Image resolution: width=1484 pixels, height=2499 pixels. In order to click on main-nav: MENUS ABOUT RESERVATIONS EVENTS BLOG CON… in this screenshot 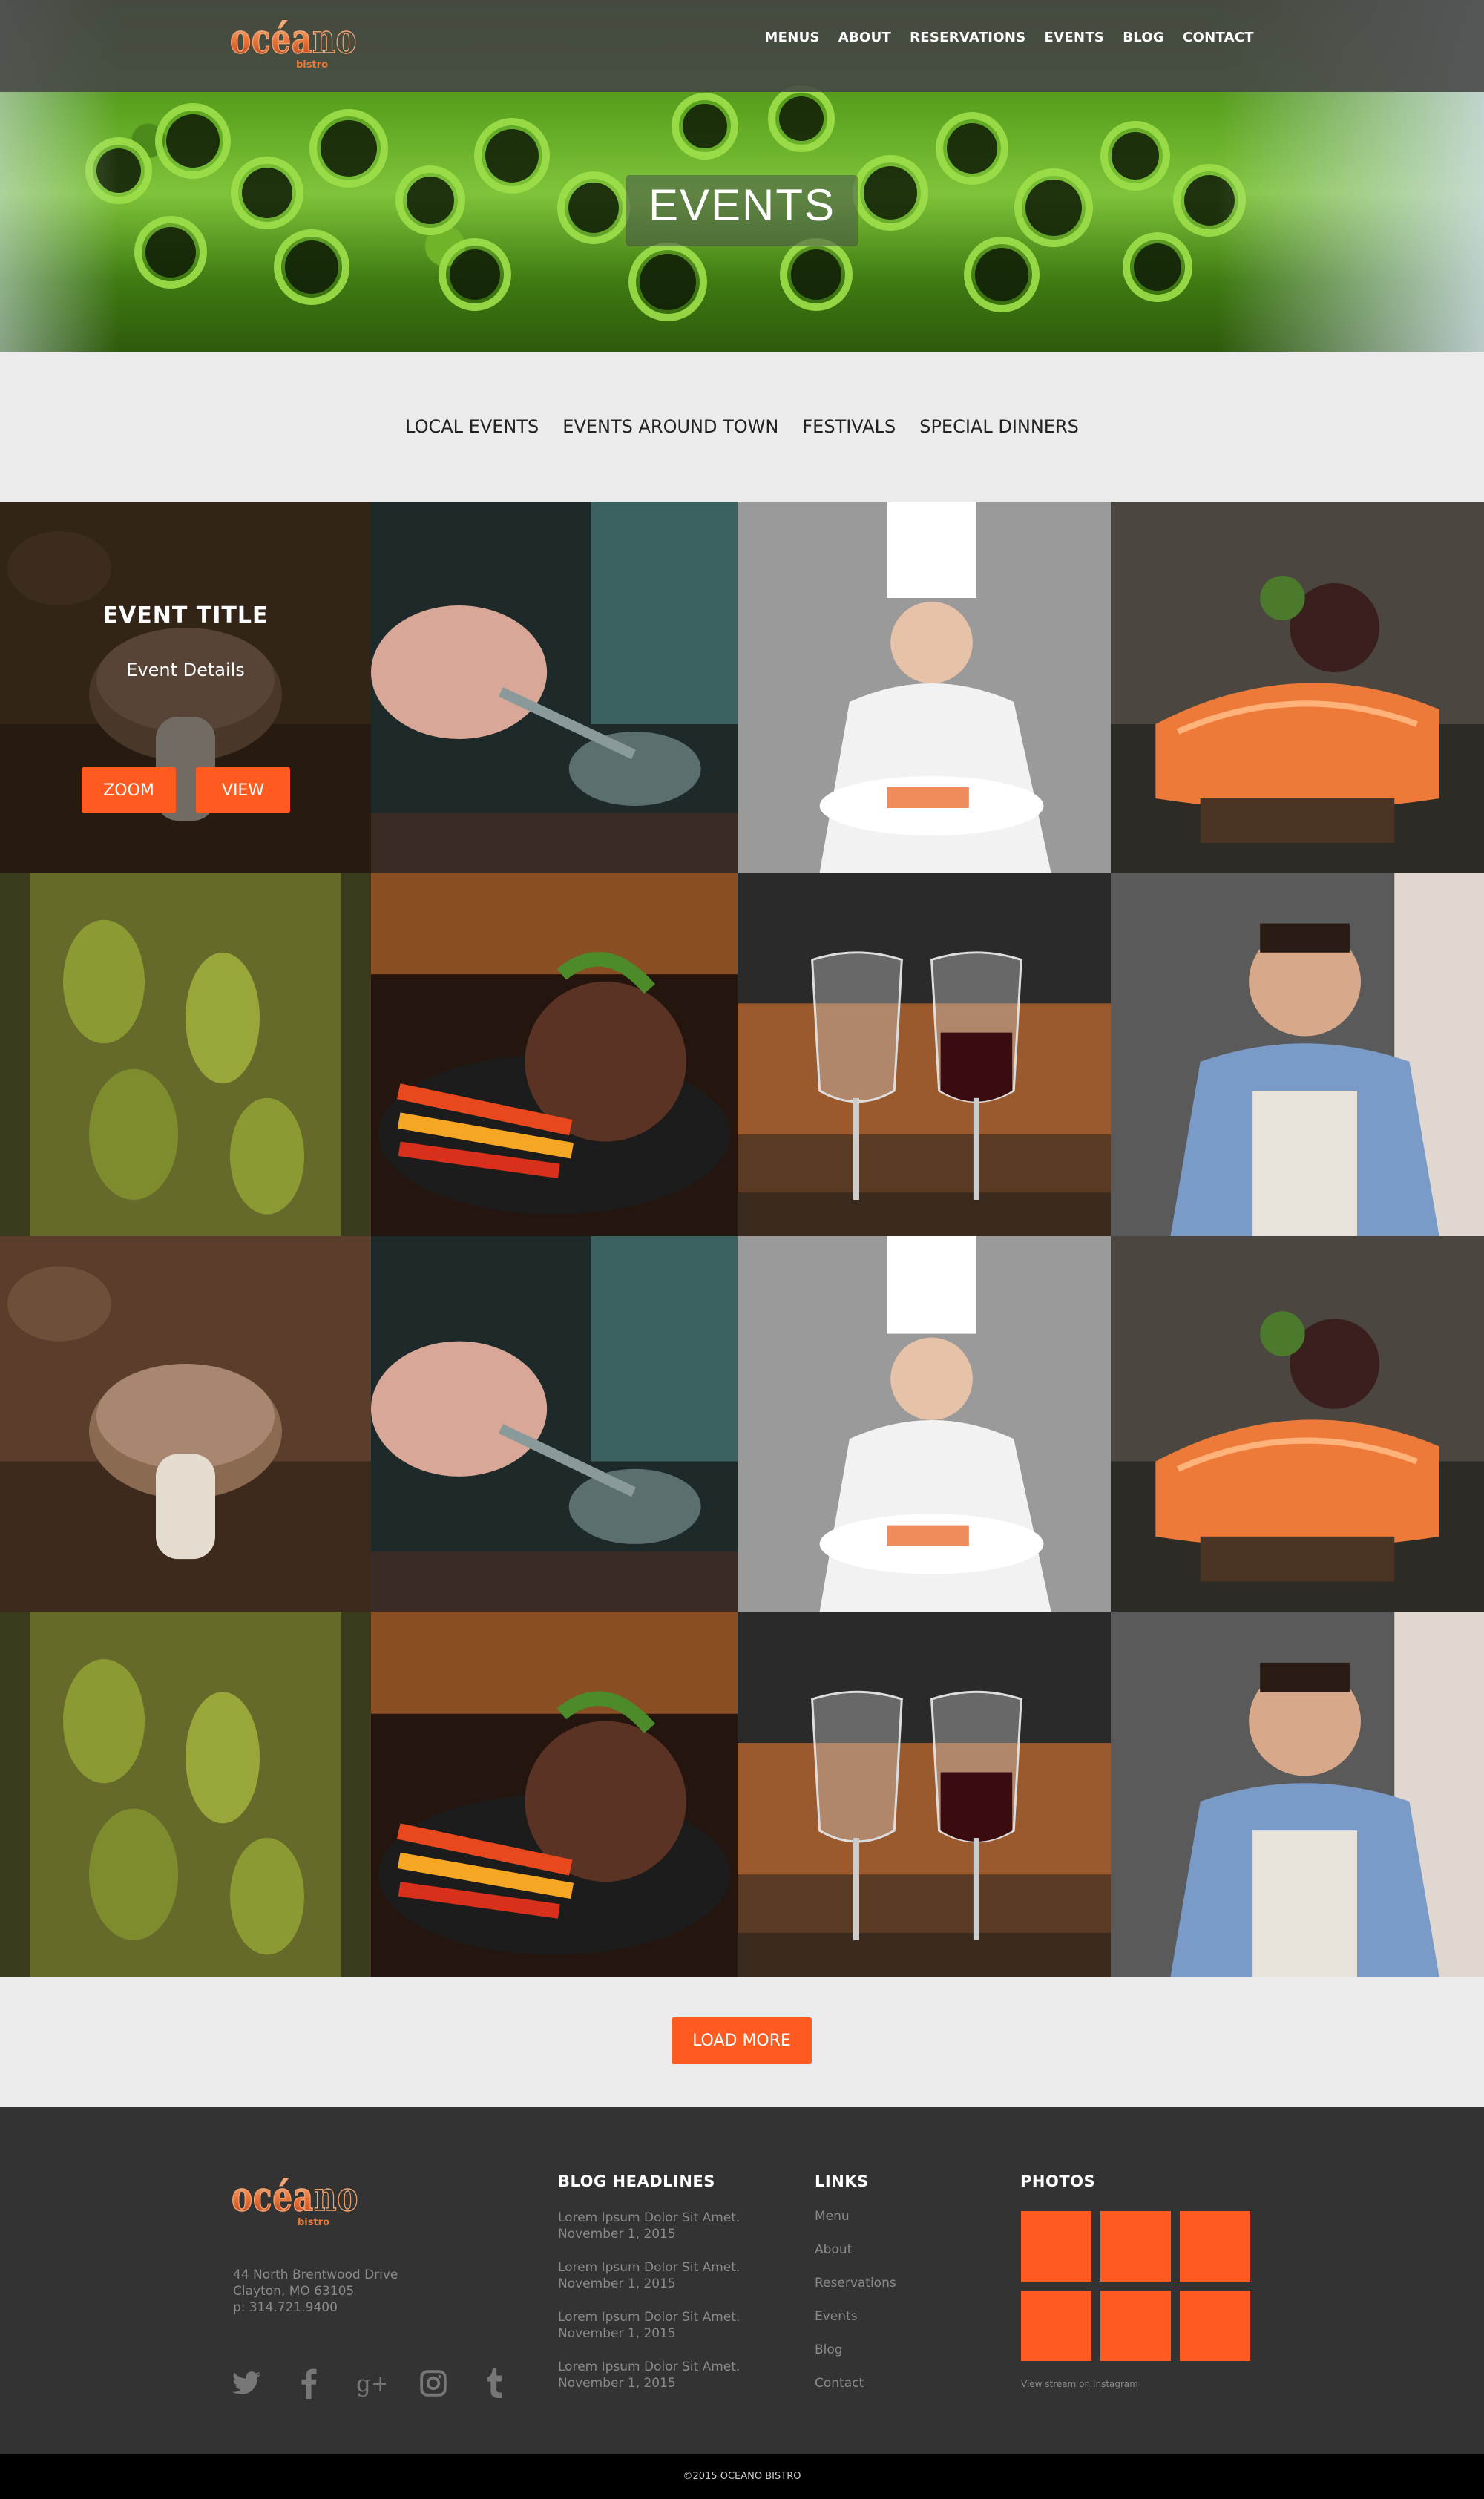, I will do `click(1009, 37)`.